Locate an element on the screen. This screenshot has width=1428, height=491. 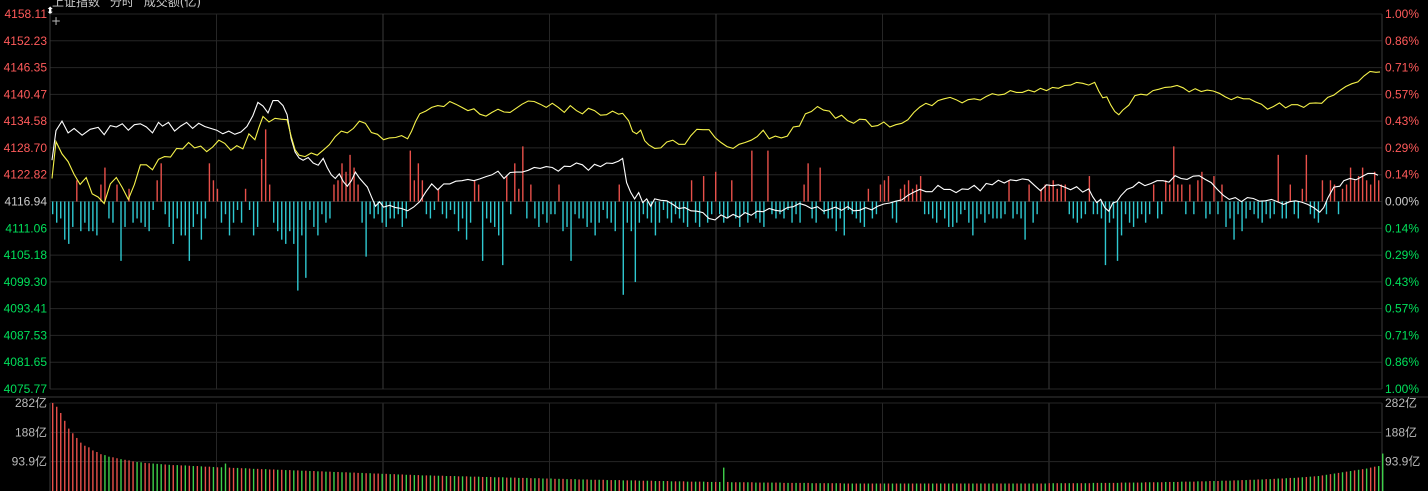
volume-tick-label-left: 93.9亿 is located at coordinates (29, 461).